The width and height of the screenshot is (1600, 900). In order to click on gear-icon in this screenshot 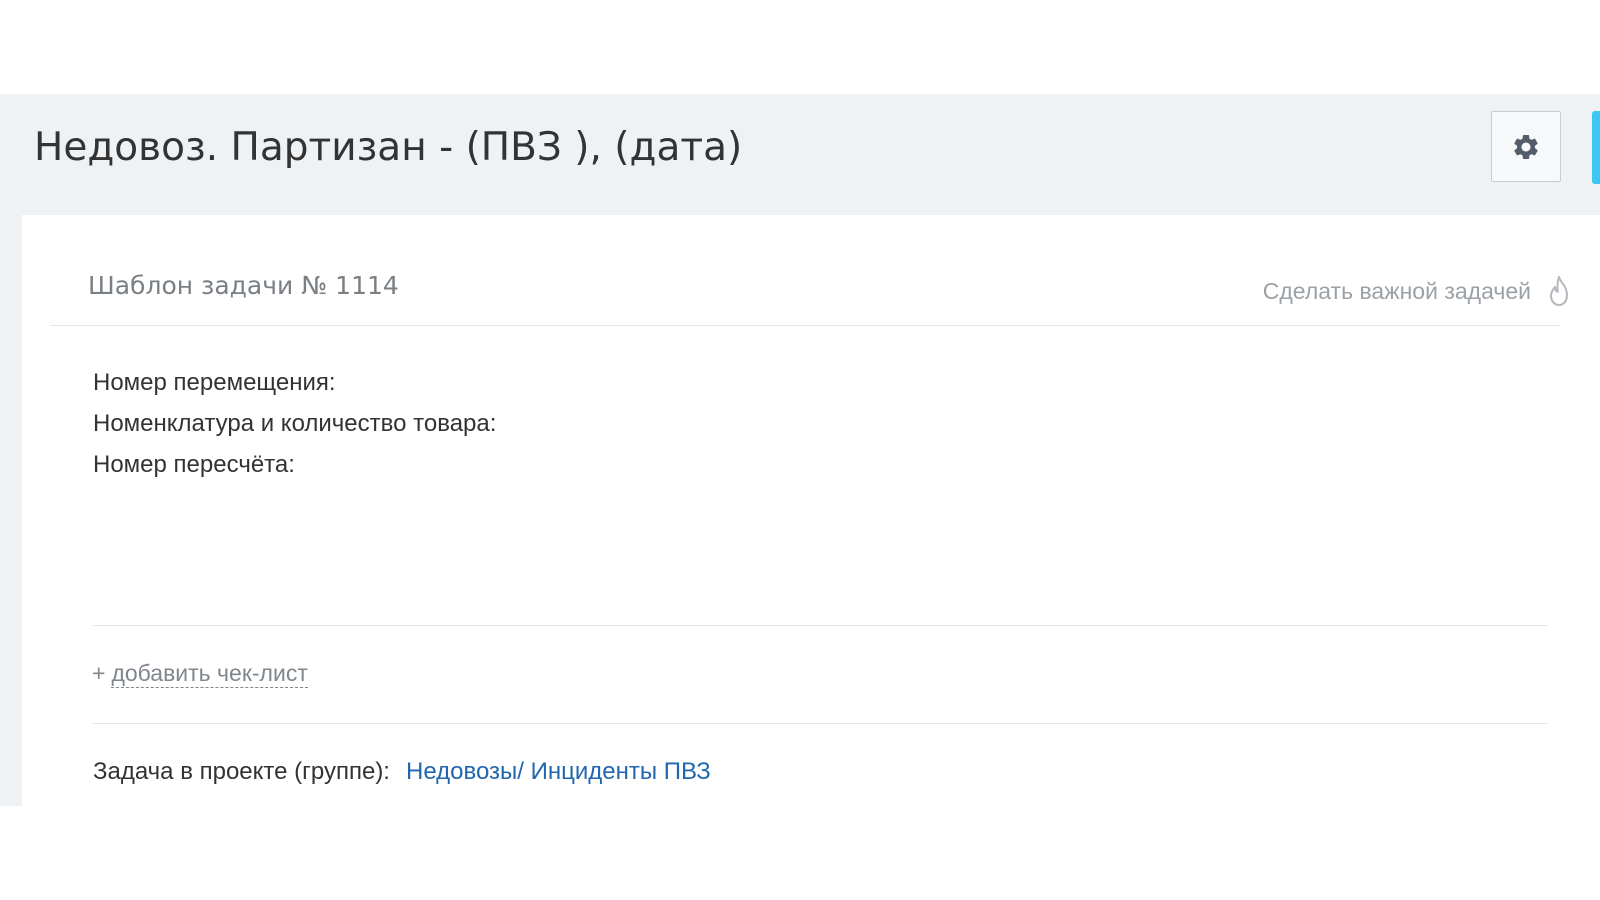, I will do `click(1526, 146)`.